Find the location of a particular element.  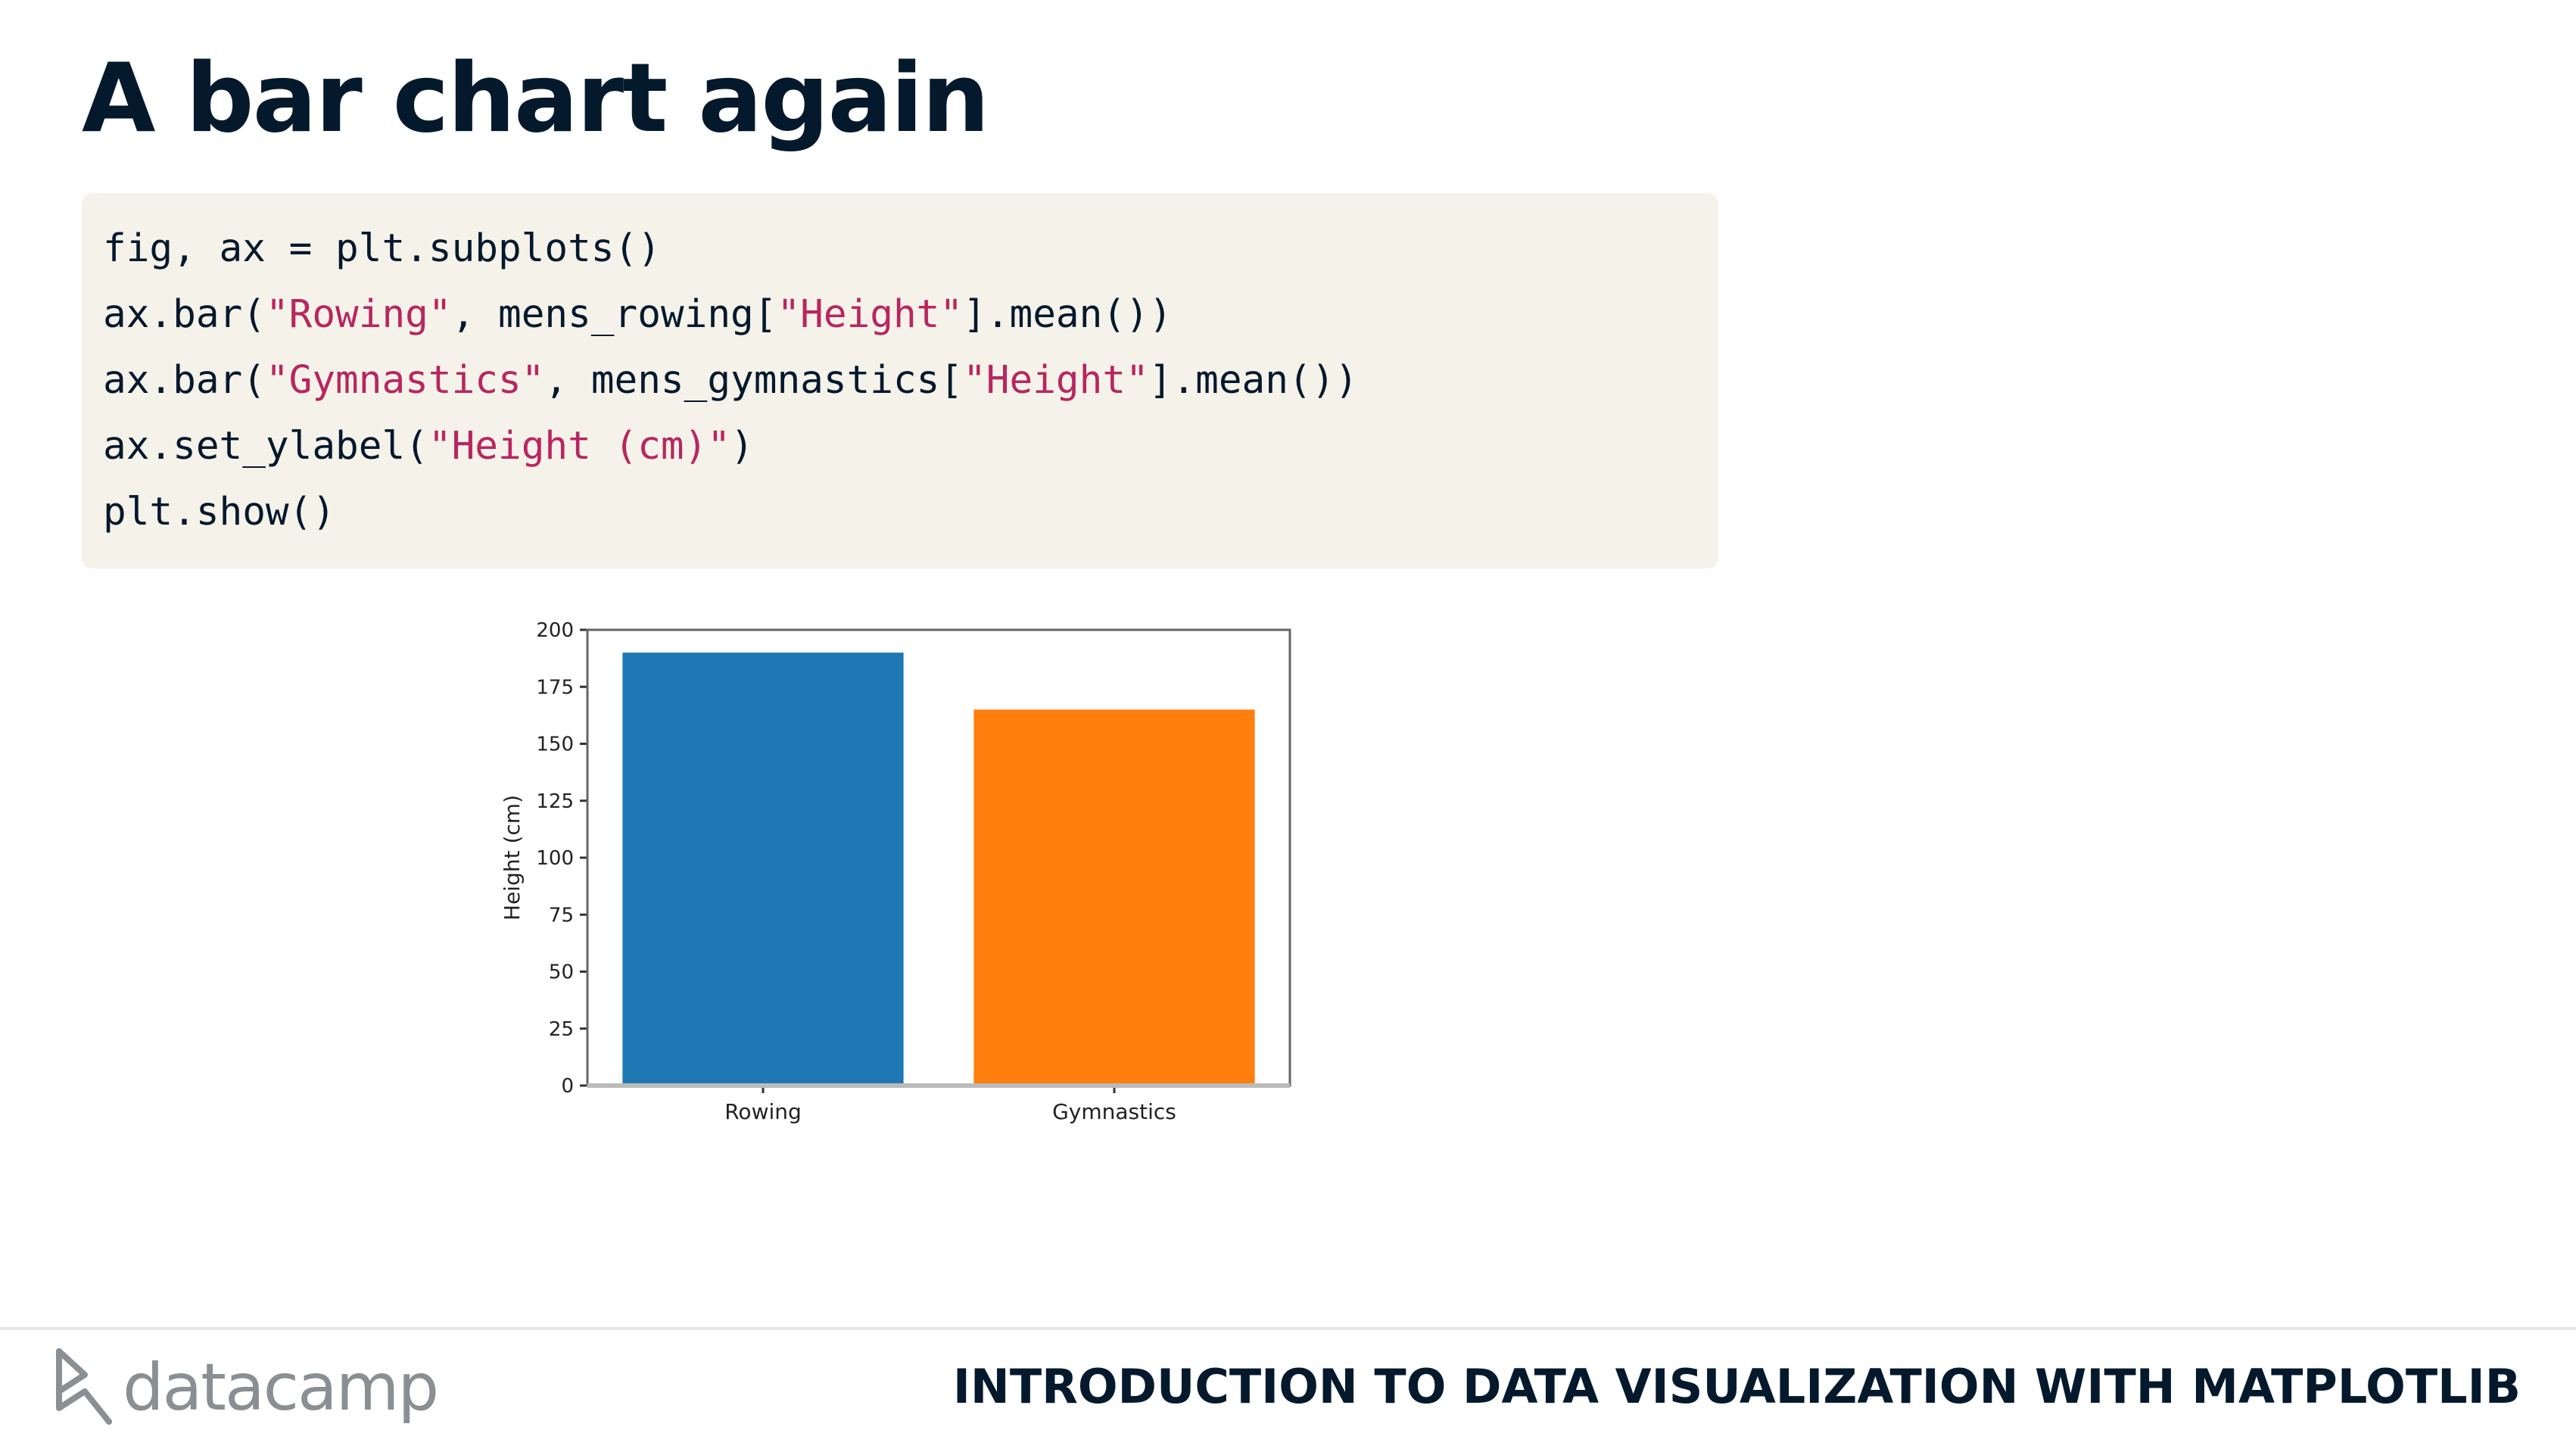

y-tick-label: 100 is located at coordinates (555, 858).